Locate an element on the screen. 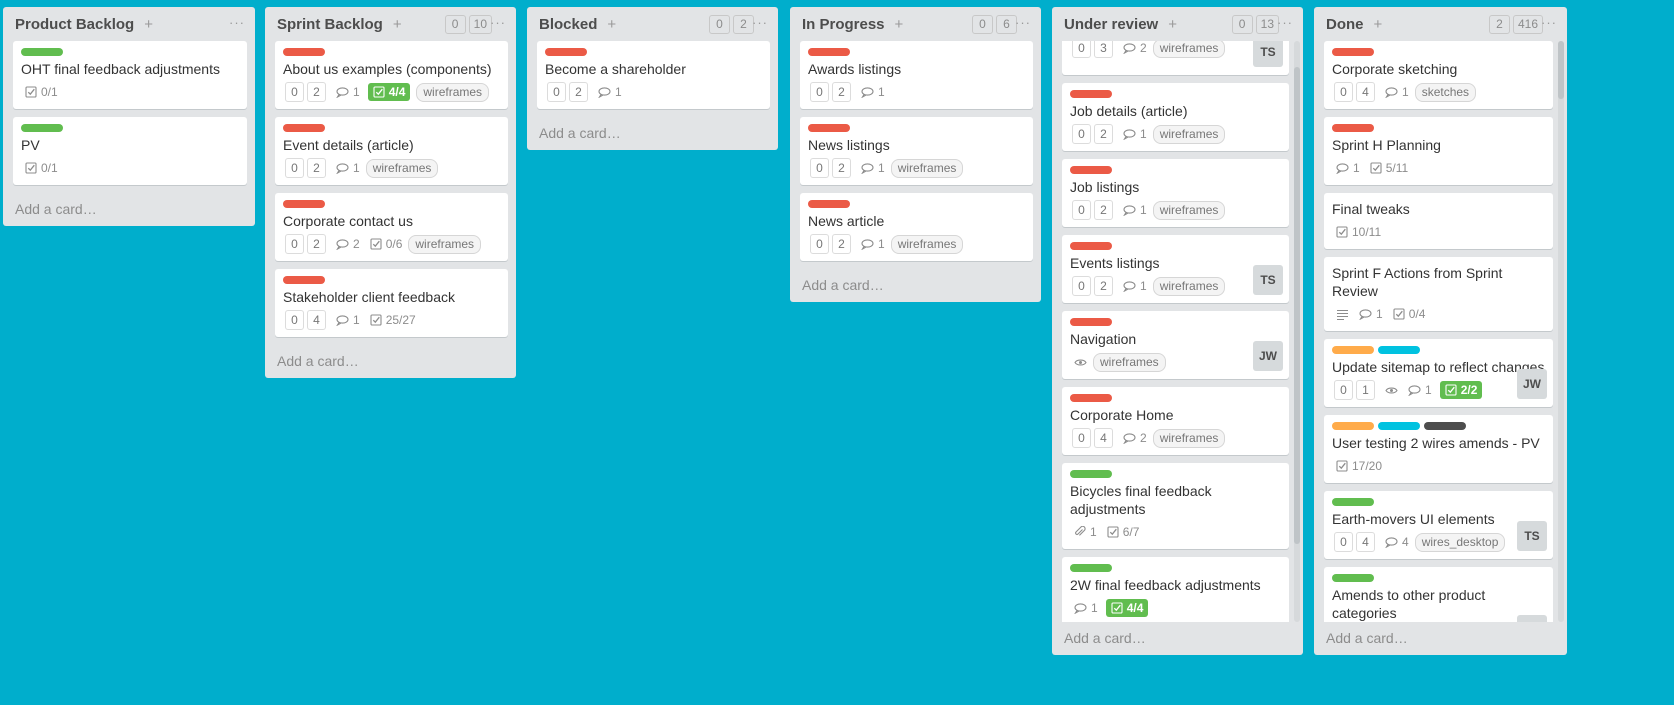  card-badges: 0 2 1 wireframes is located at coordinates (391, 168).